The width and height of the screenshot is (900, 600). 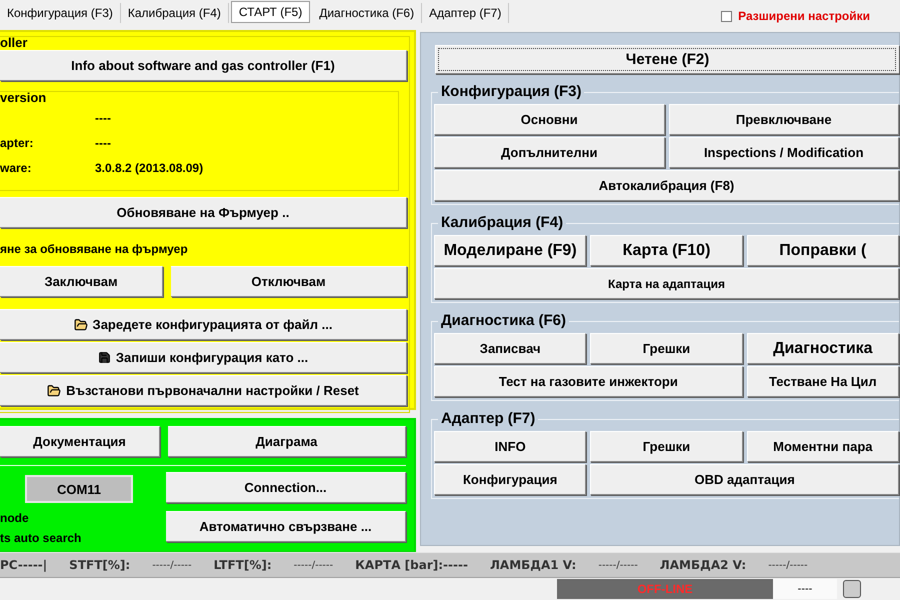 I want to click on action-button: Основни, so click(x=549, y=119).